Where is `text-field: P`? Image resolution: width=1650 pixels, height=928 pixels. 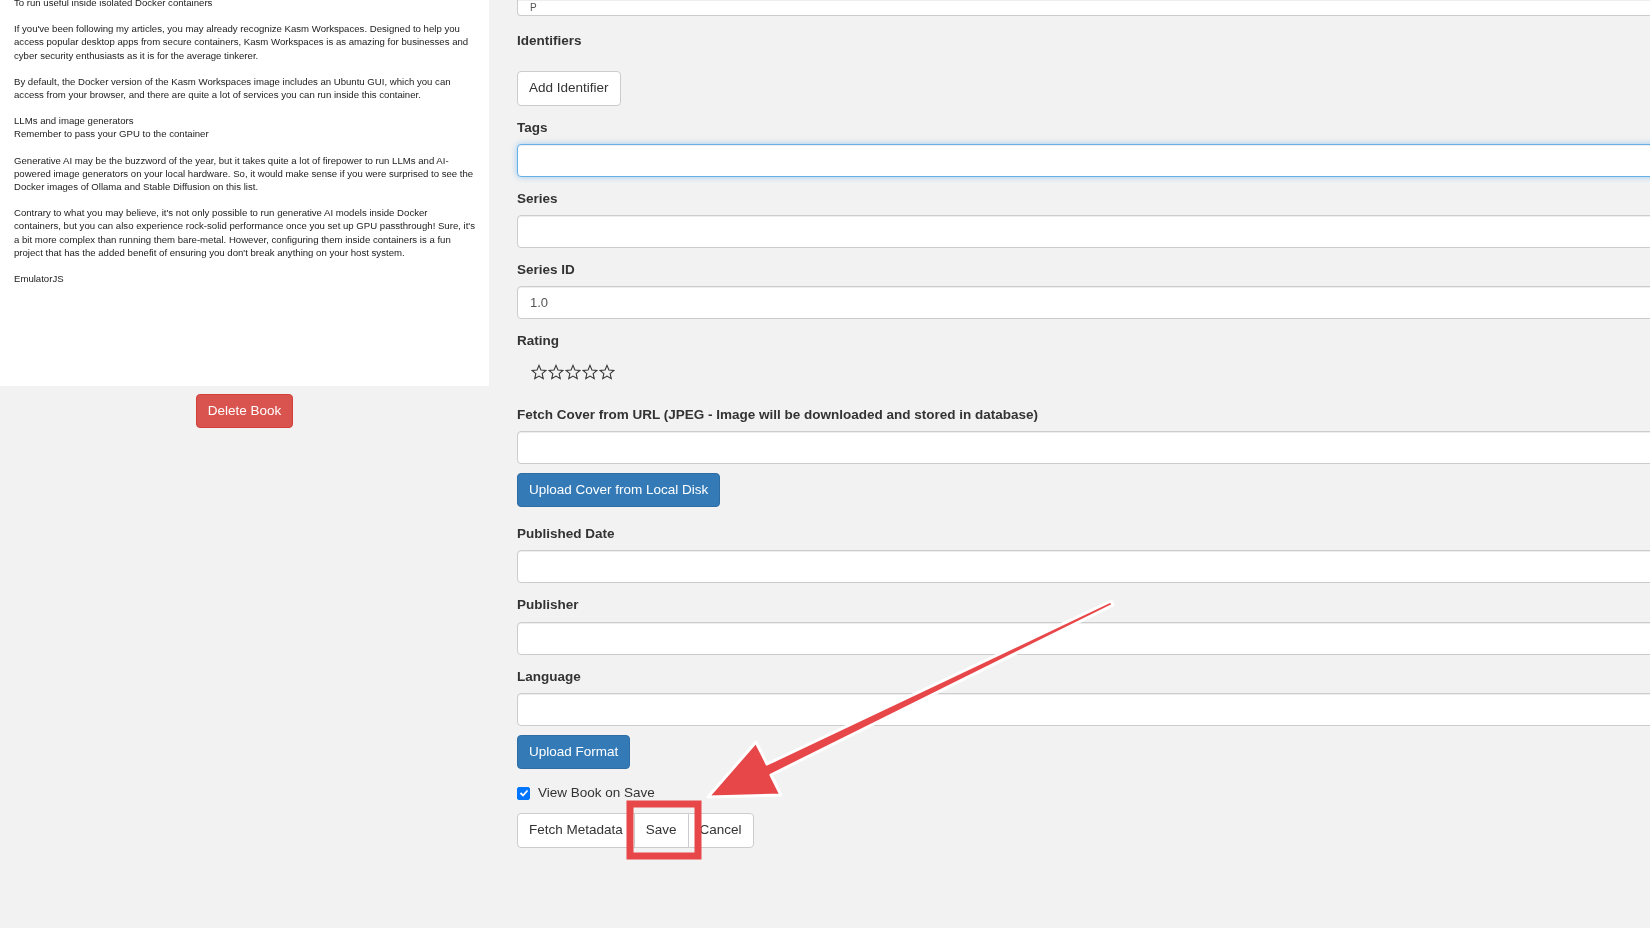 text-field: P is located at coordinates (1083, 8).